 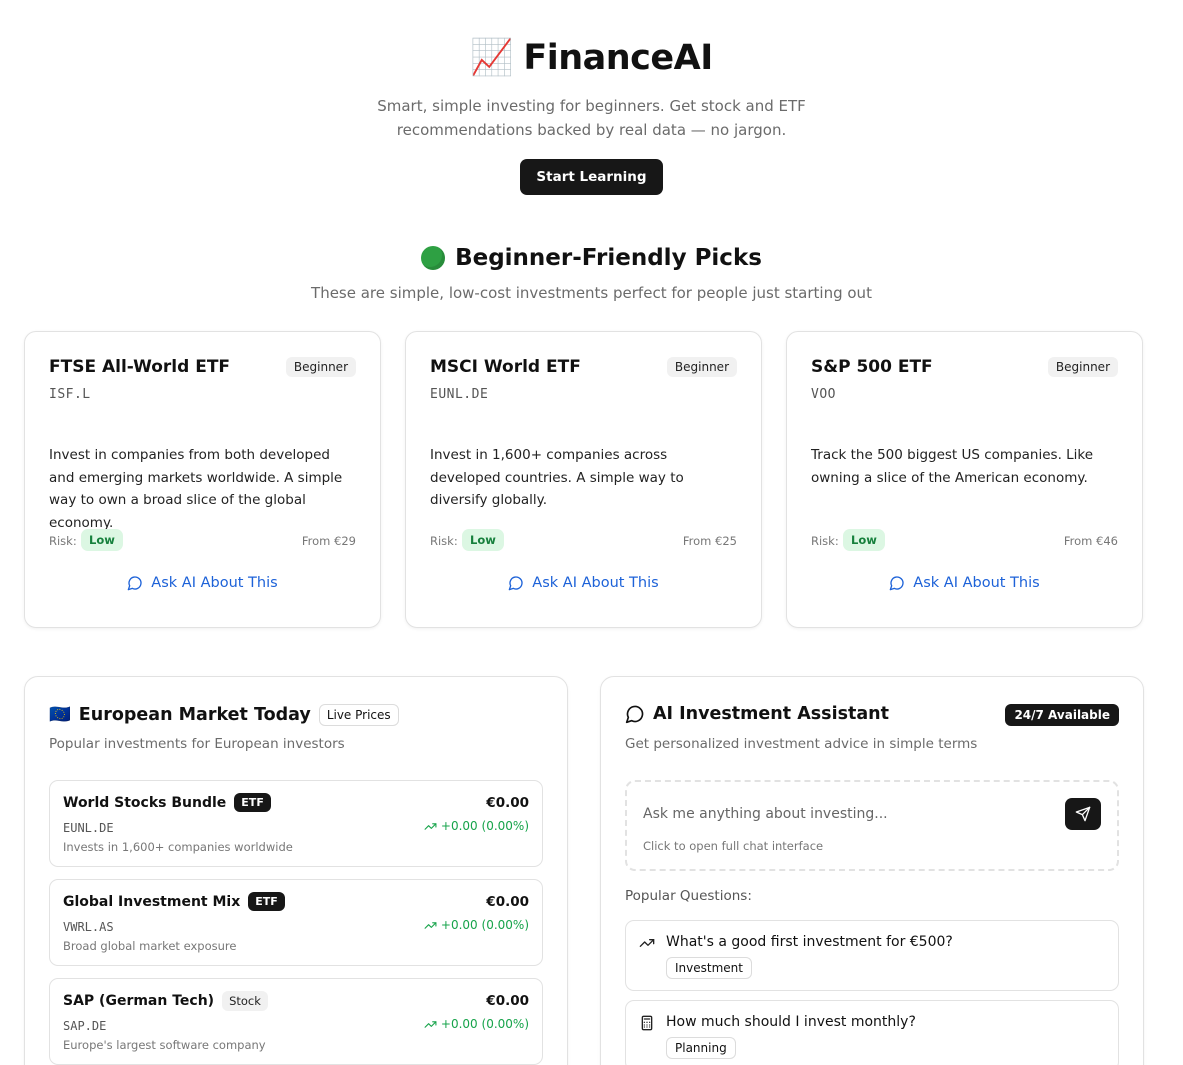 What do you see at coordinates (70, 394) in the screenshot?
I see `pick-ticker: ISF.L` at bounding box center [70, 394].